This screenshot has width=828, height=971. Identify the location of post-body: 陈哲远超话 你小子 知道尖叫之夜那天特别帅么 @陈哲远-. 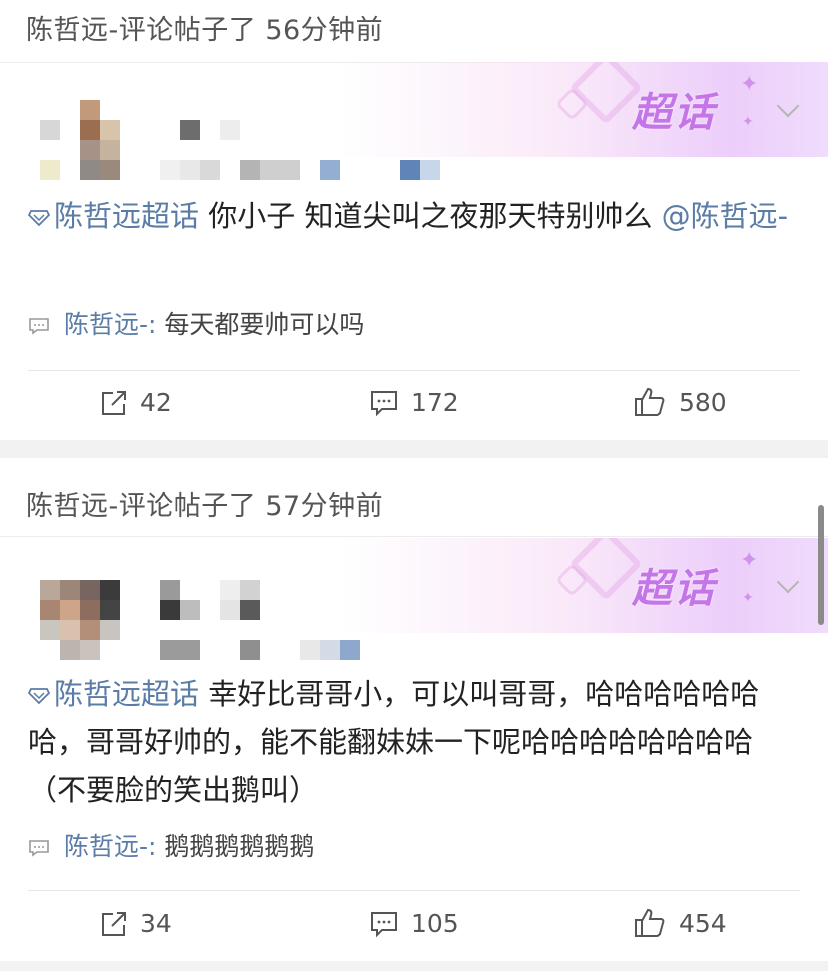
(415, 216).